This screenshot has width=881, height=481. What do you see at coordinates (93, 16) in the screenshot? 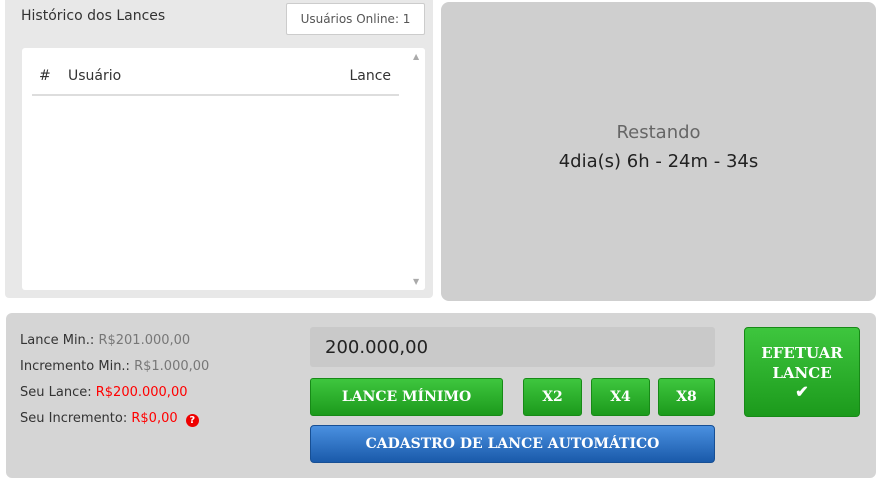
I see `bid-history-title: Histórico dos Lances` at bounding box center [93, 16].